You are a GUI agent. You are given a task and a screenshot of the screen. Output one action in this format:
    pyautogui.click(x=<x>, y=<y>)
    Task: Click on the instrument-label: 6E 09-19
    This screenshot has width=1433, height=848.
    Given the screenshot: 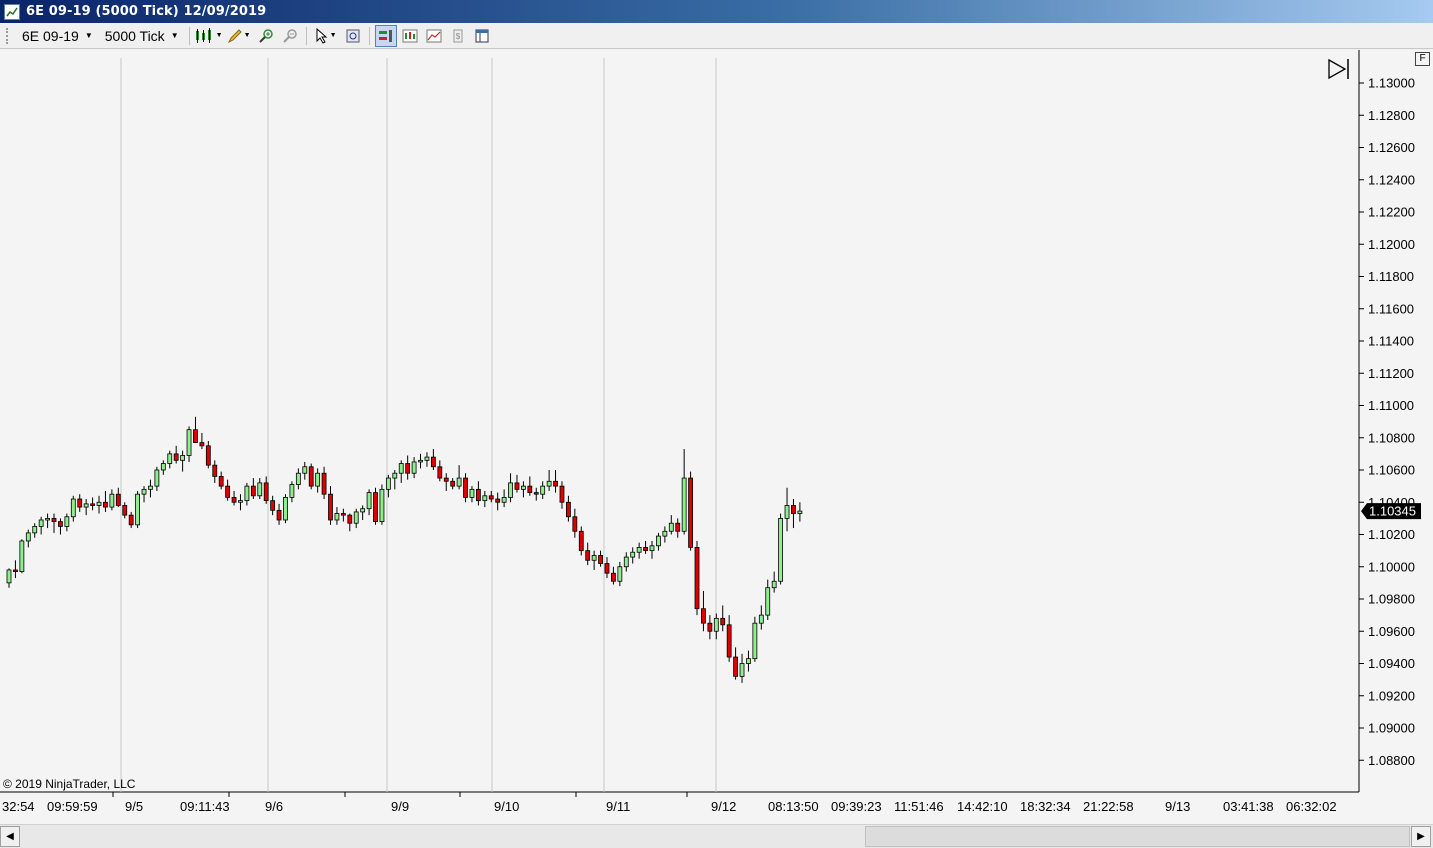 What is the action you would take?
    pyautogui.click(x=50, y=35)
    